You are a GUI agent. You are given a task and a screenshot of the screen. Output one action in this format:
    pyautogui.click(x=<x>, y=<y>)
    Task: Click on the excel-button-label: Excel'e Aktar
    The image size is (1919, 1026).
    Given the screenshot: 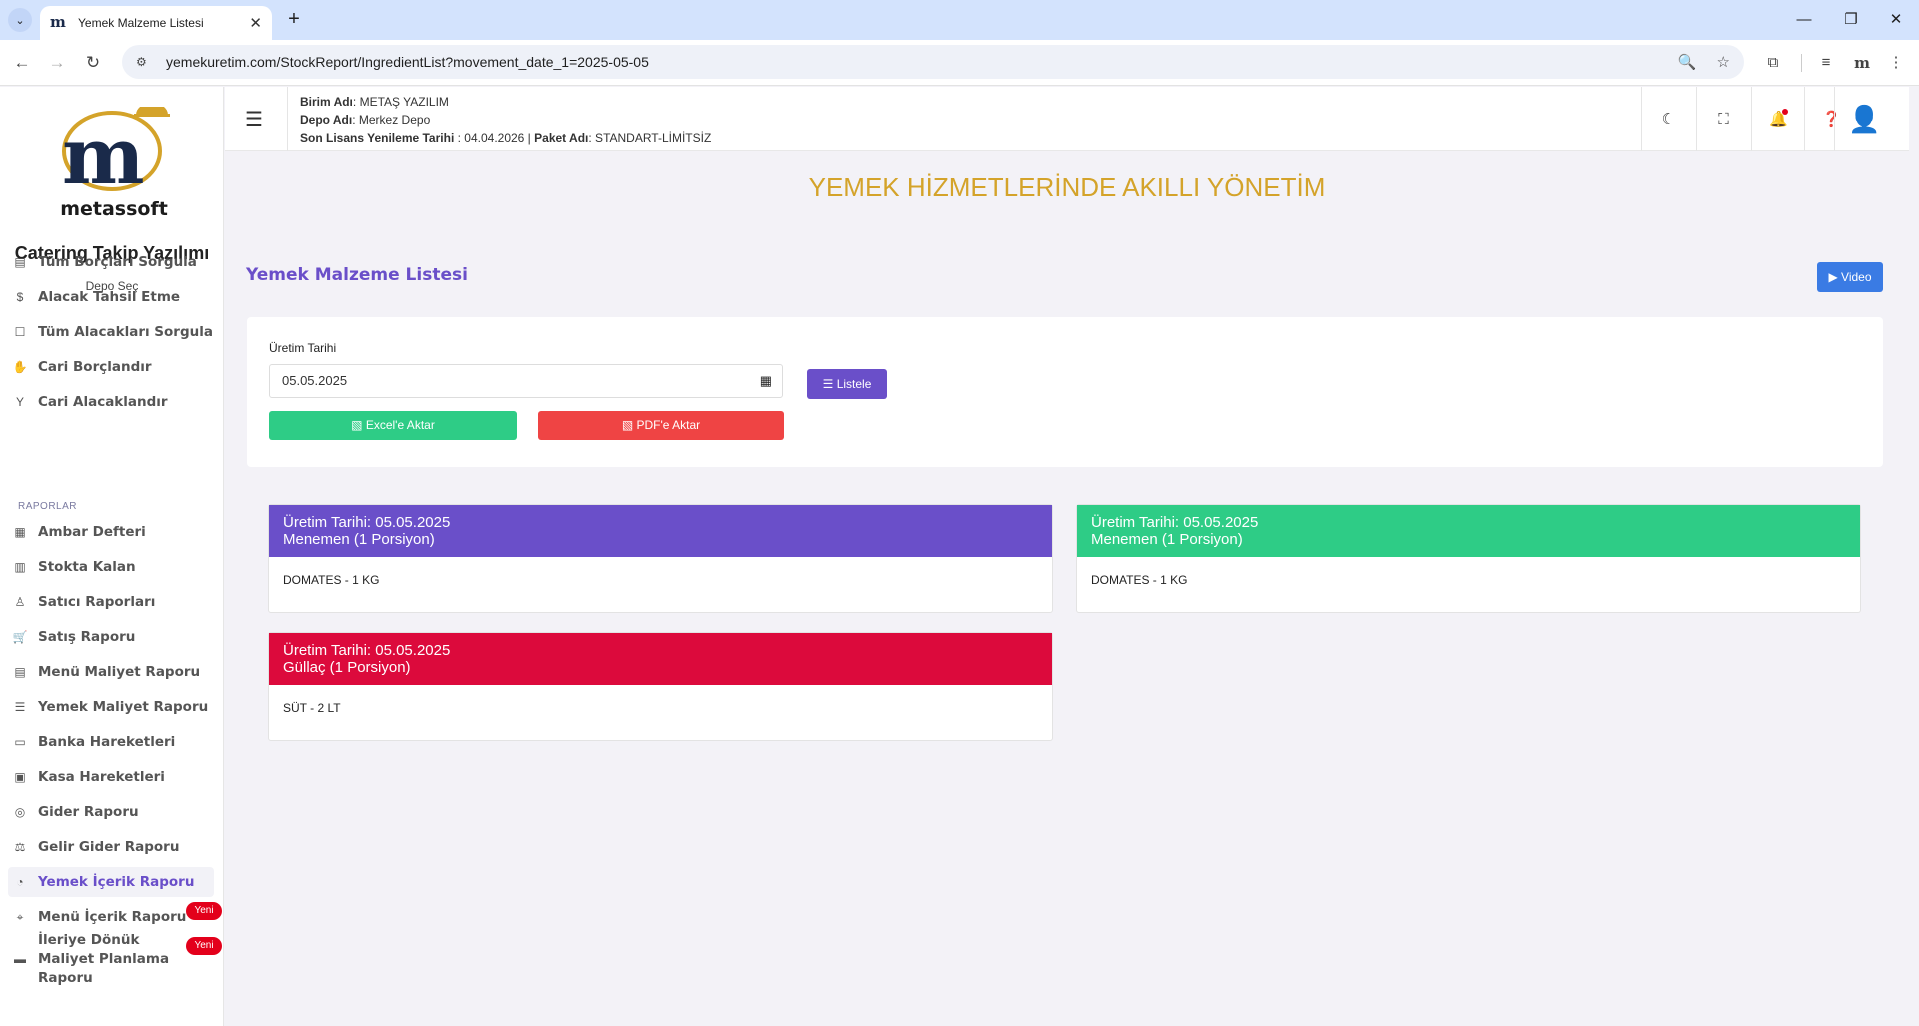 What is the action you would take?
    pyautogui.click(x=400, y=425)
    